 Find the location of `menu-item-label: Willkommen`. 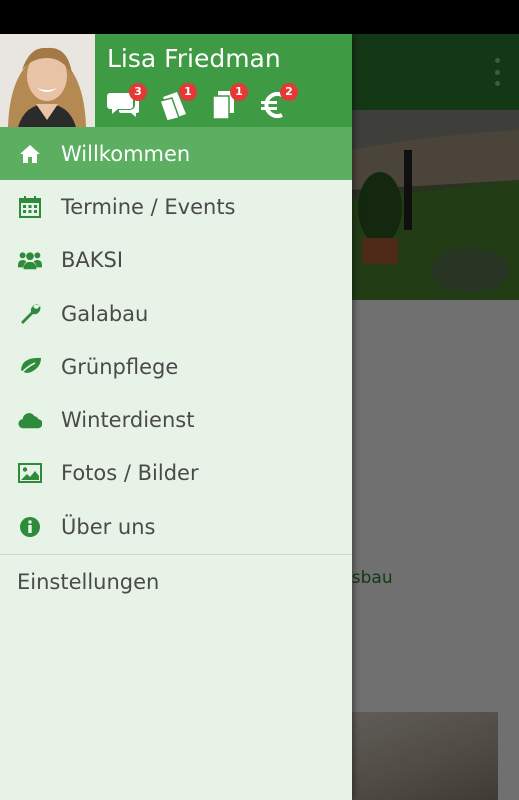

menu-item-label: Willkommen is located at coordinates (126, 153).